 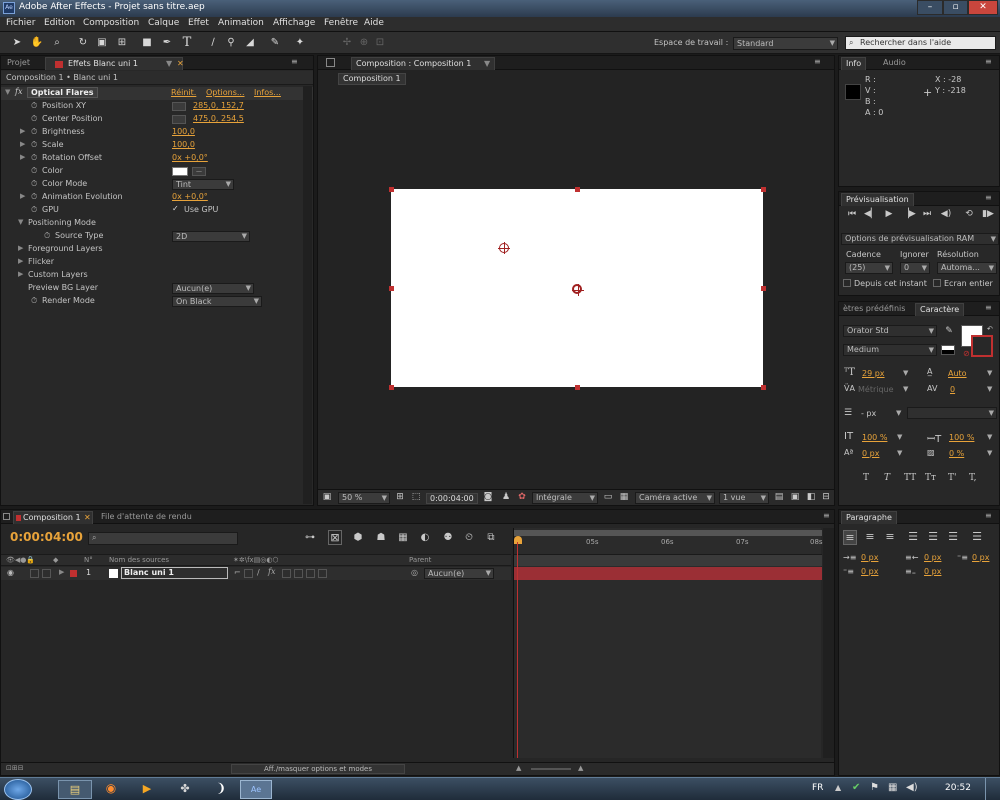 What do you see at coordinates (518, 768) in the screenshot?
I see `zoom-out-icon: ▲` at bounding box center [518, 768].